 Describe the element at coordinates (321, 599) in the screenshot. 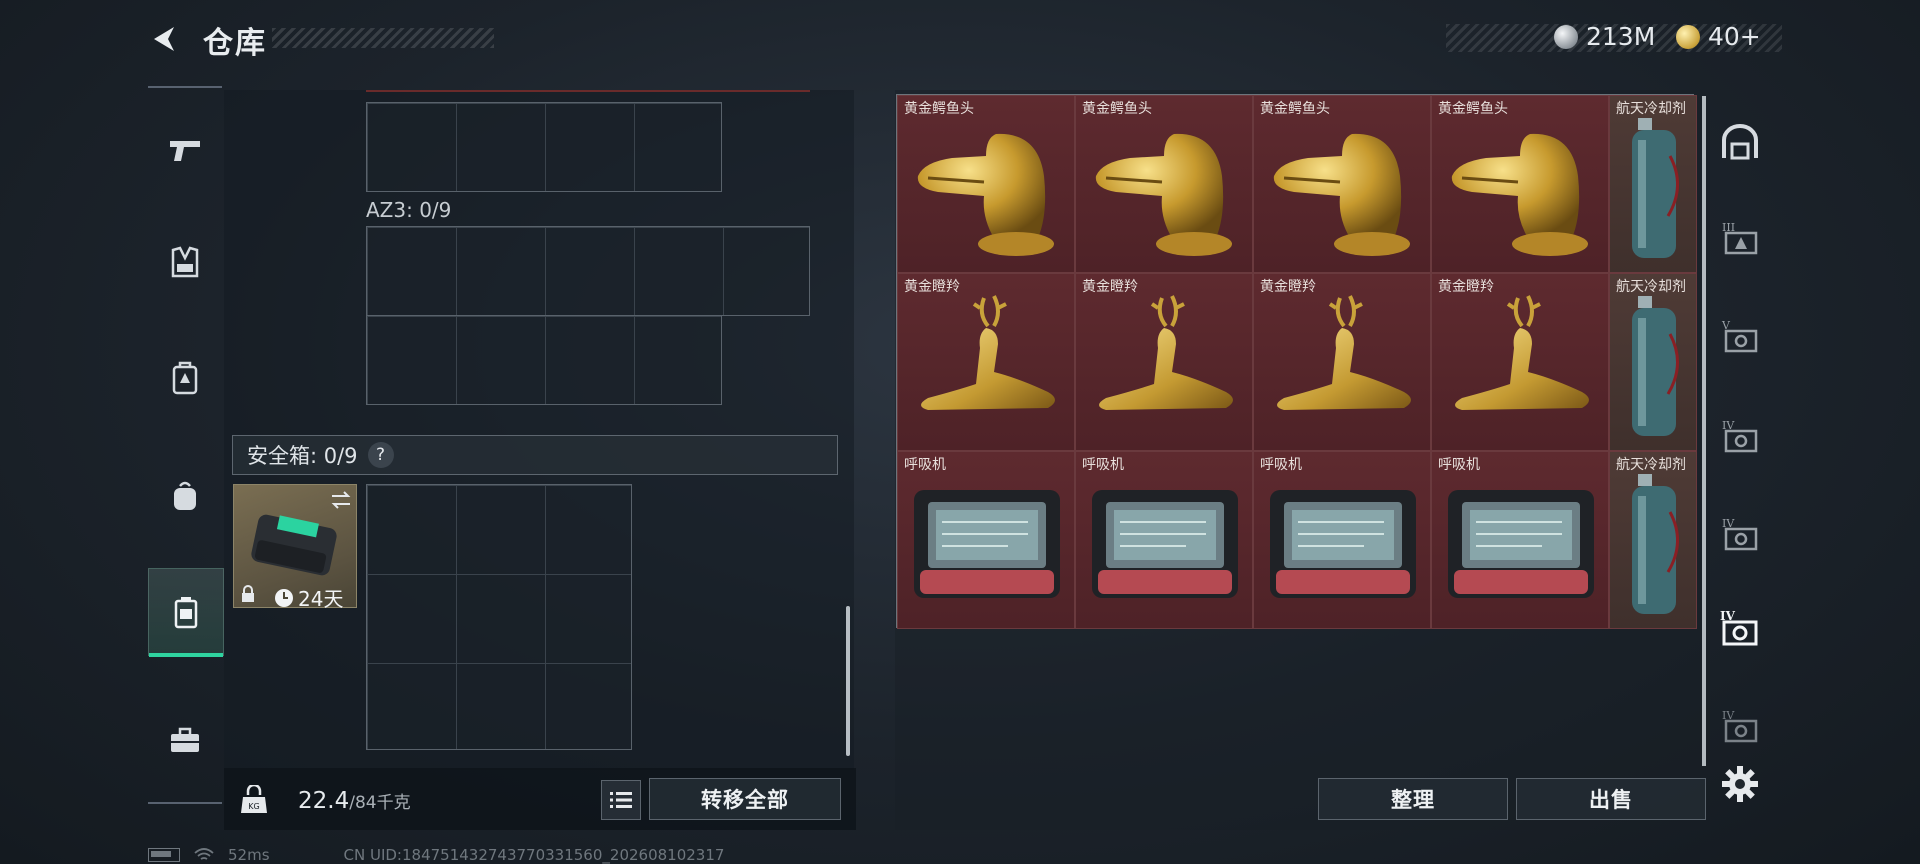

I see `timer-text: 24天` at that location.